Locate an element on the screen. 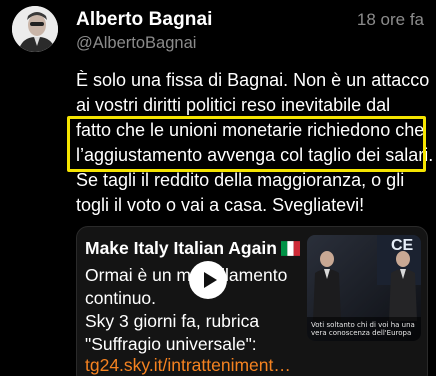 This screenshot has width=436, height=376. timestamp: 18 ore fa is located at coordinates (390, 19).